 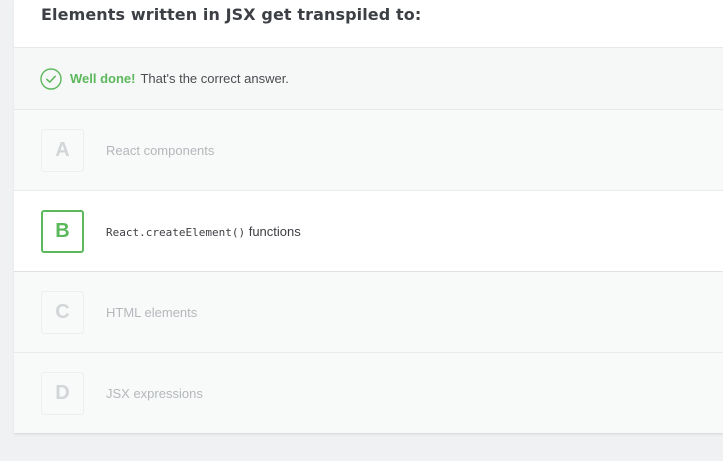 What do you see at coordinates (368, 79) in the screenshot?
I see `feedback-banner: Well done! That's the correct answer.` at bounding box center [368, 79].